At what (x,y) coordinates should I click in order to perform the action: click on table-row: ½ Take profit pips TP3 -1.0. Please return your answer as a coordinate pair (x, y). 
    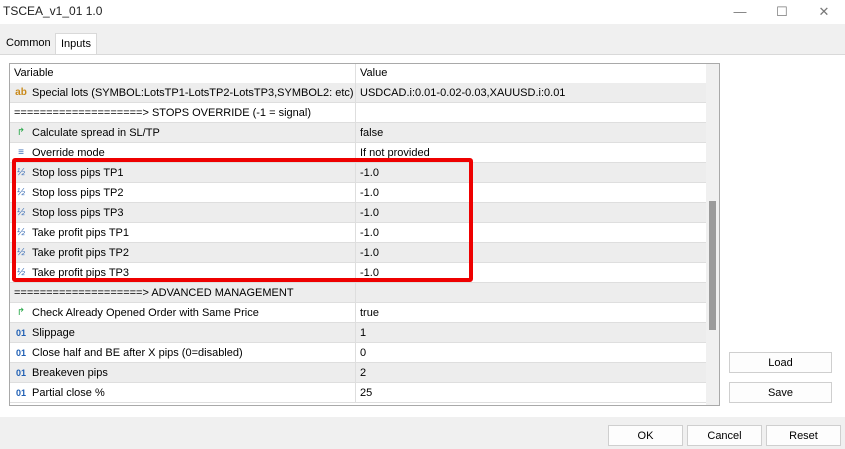
    Looking at the image, I should click on (358, 273).